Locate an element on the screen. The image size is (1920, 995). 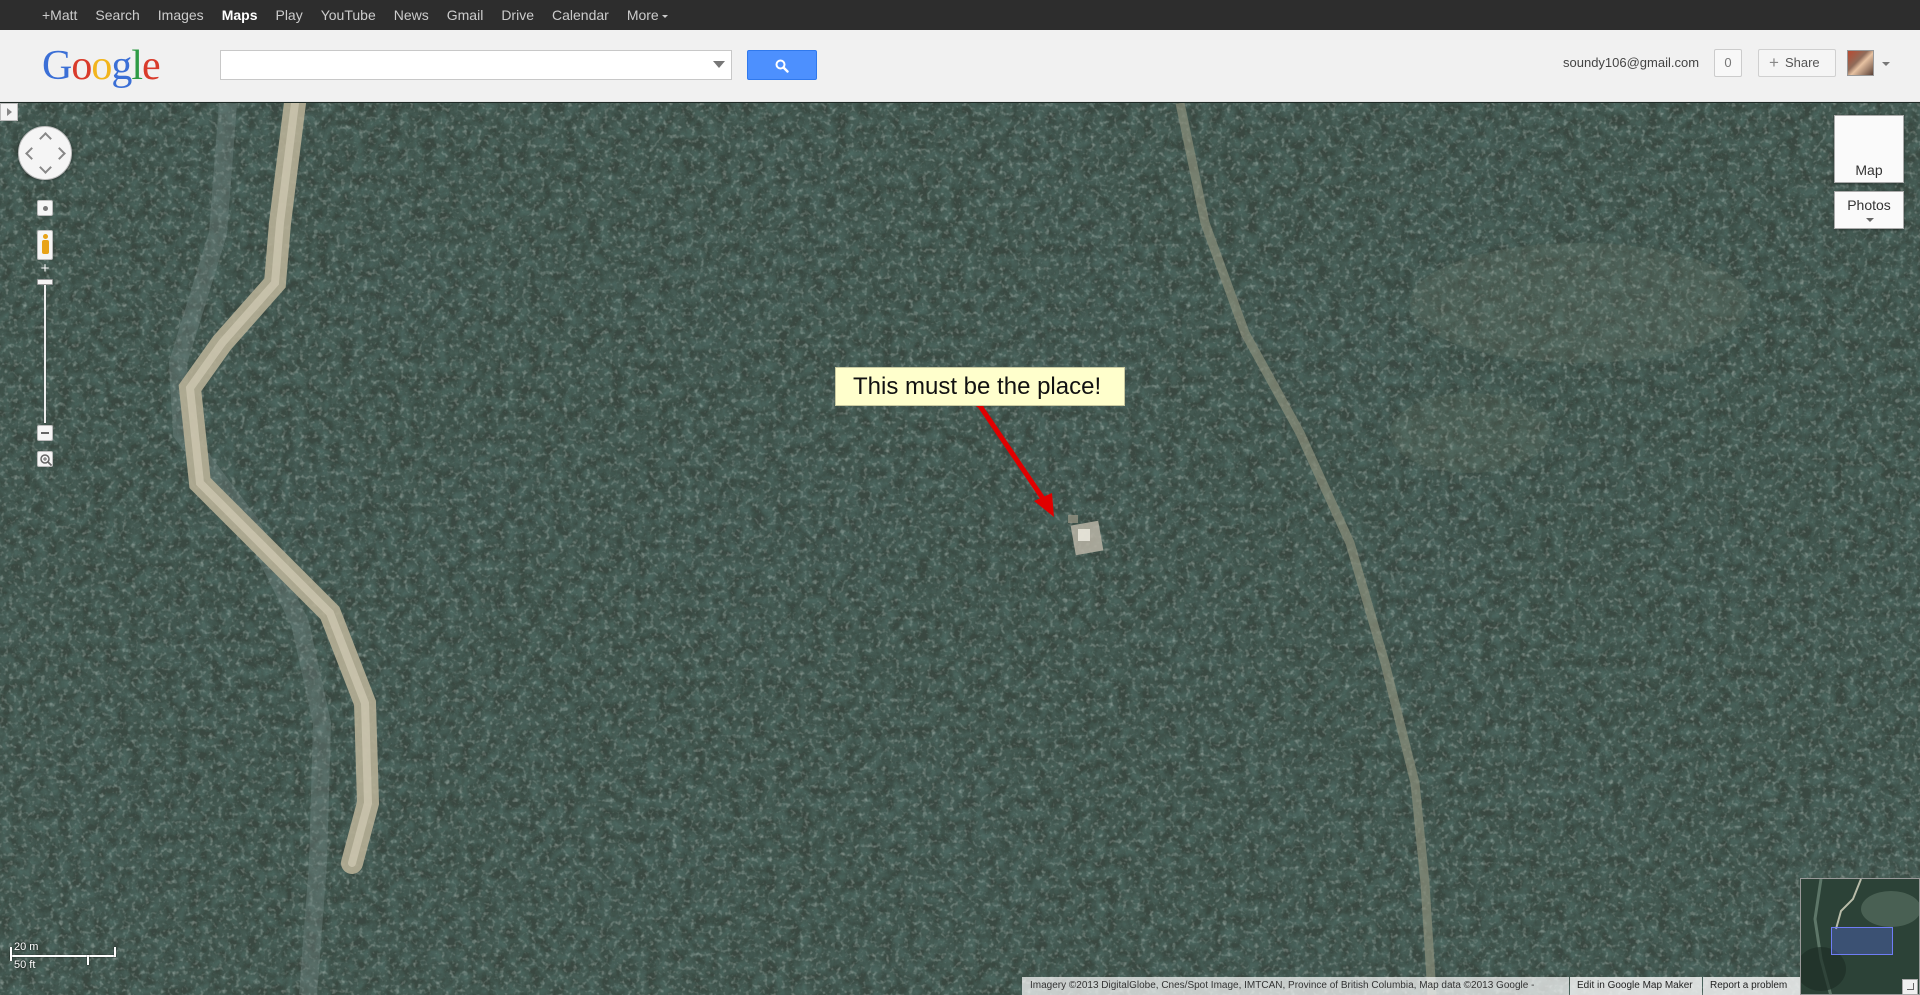
nav-calendar: Calendar is located at coordinates (580, 15).